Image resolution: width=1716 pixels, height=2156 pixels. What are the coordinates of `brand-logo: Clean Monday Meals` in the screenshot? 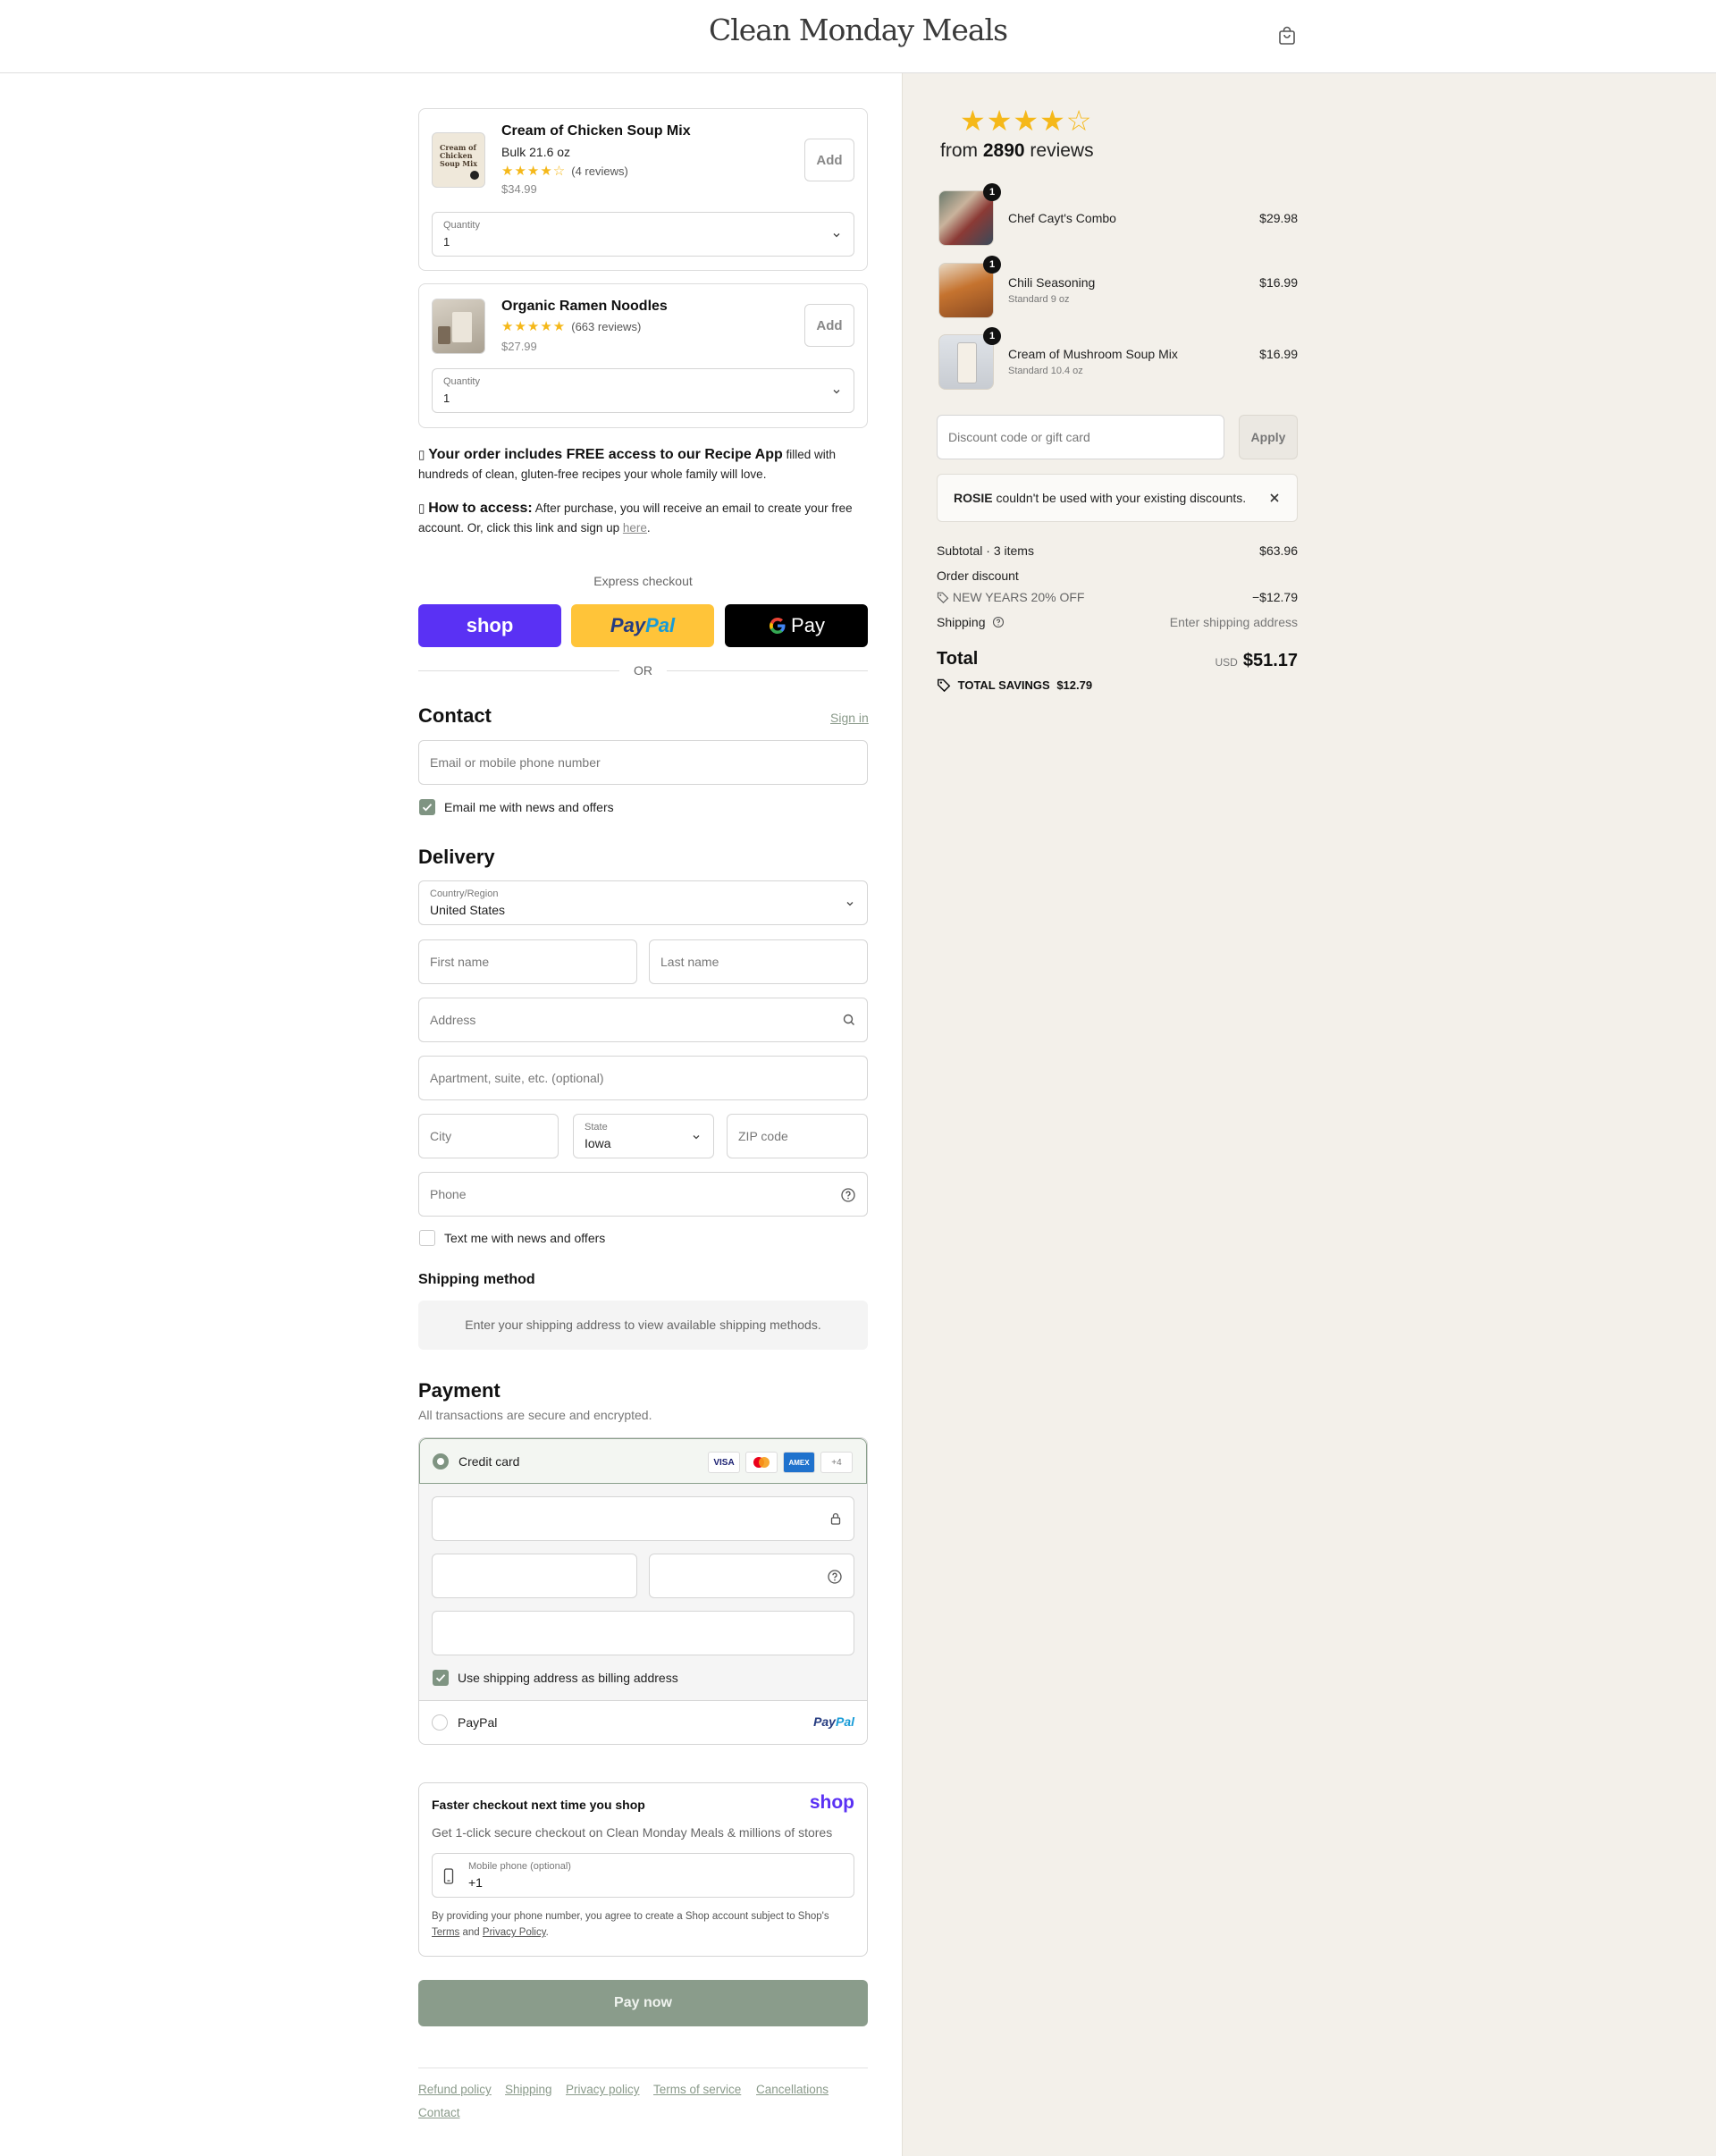 It's located at (858, 30).